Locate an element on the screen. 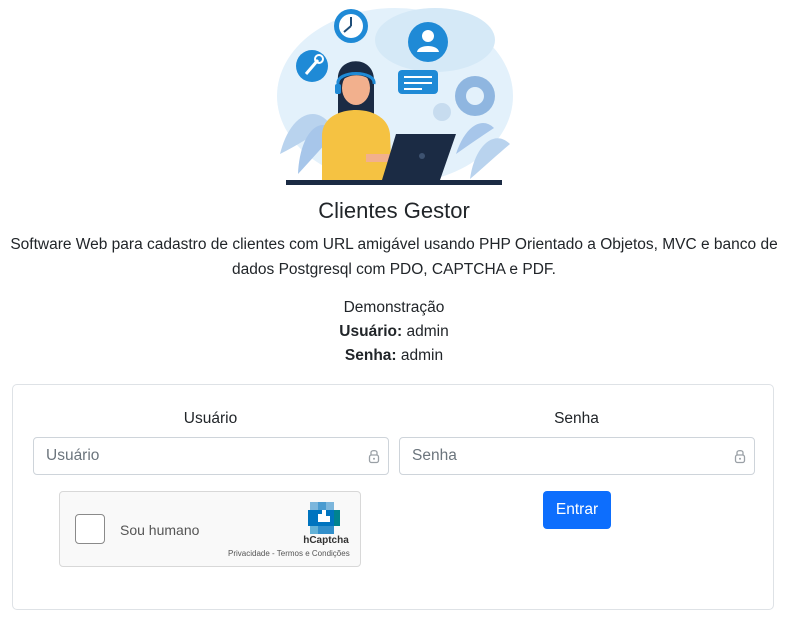  captcha-links: Privacidade - Termos e Condições is located at coordinates (289, 553).